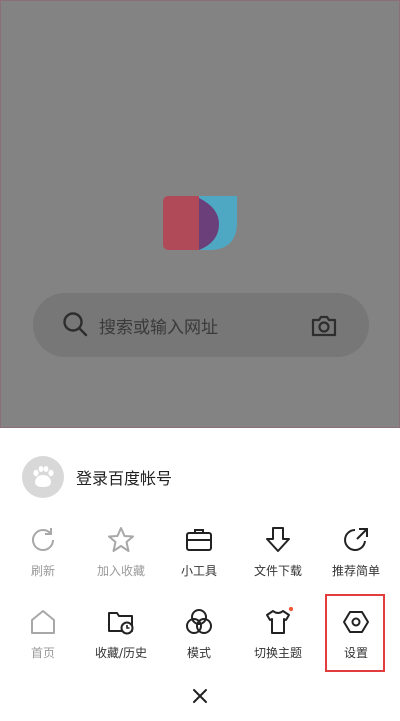  Describe the element at coordinates (279, 620) in the screenshot. I see `theme-shirt-icon` at that location.